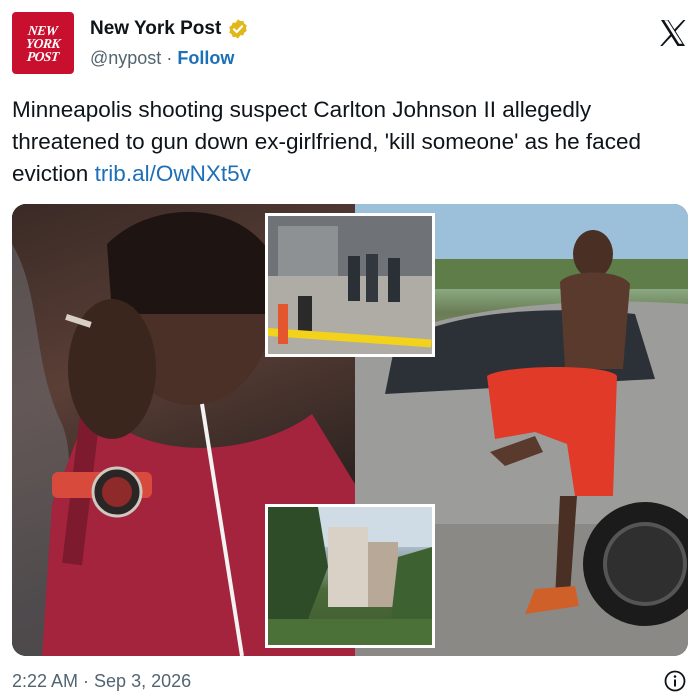  I want to click on logo-line-3: POST, so click(43, 56).